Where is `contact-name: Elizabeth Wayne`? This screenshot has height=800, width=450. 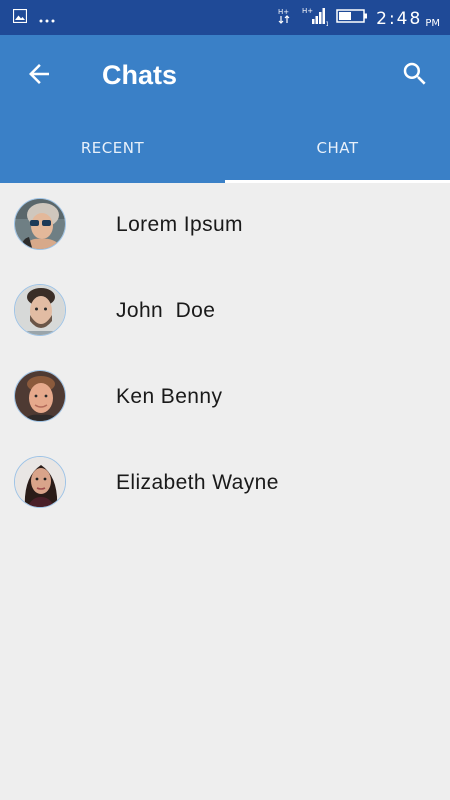
contact-name: Elizabeth Wayne is located at coordinates (197, 482).